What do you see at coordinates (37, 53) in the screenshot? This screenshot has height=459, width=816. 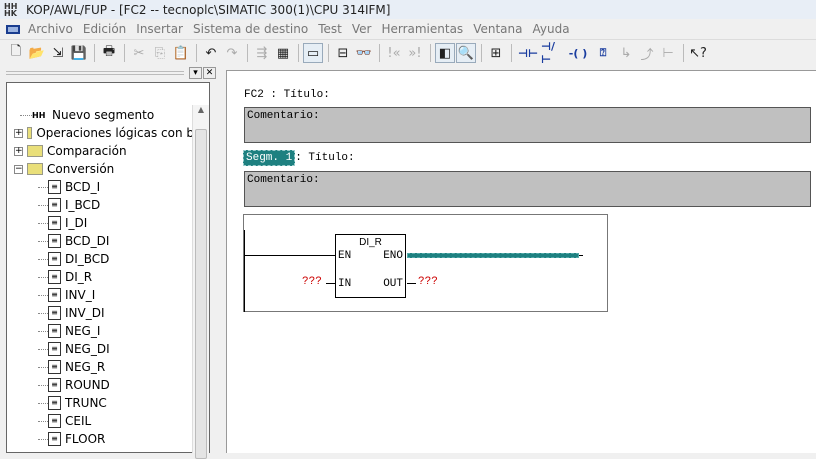 I see `open-icon: 📂` at bounding box center [37, 53].